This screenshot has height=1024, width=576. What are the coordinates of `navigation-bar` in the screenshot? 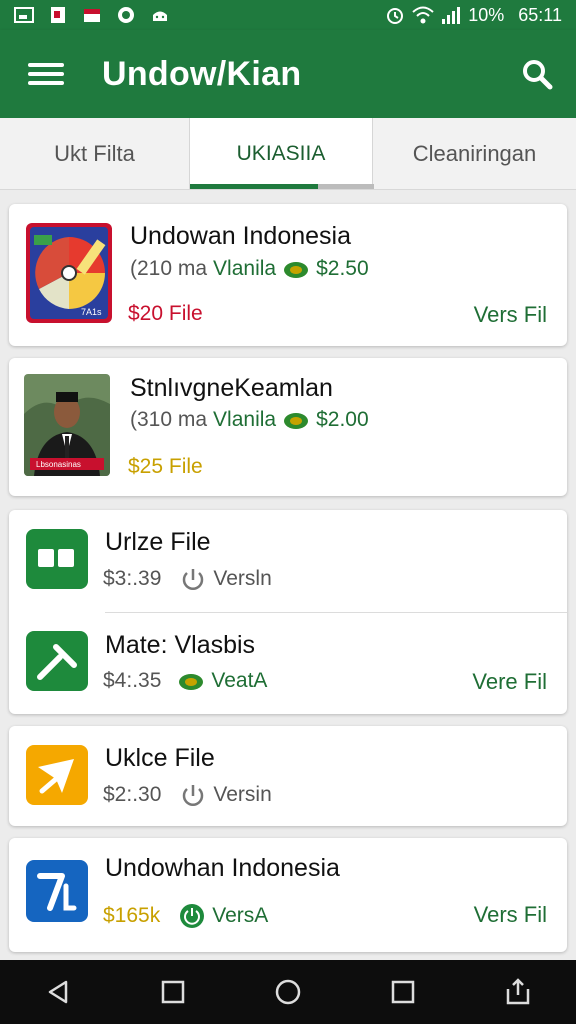 It's located at (288, 992).